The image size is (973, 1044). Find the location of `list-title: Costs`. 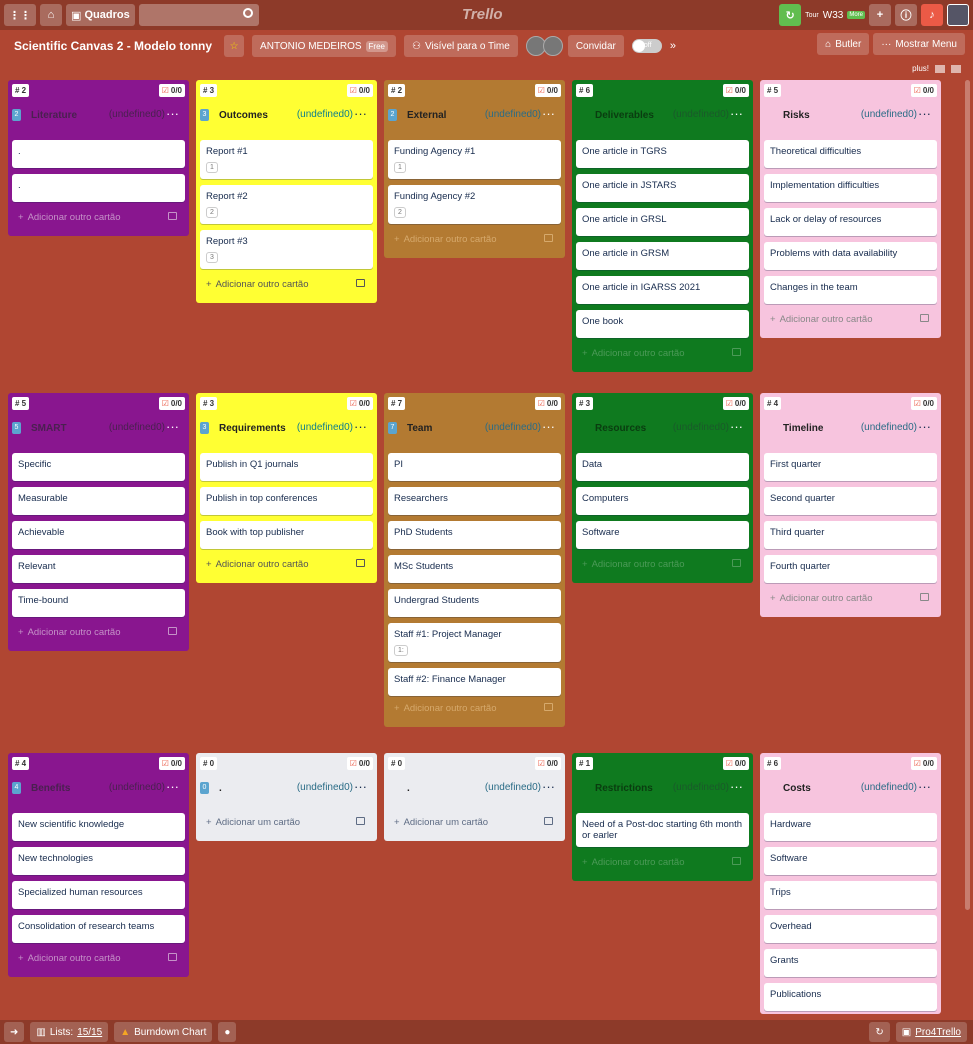

list-title: Costs is located at coordinates (797, 788).